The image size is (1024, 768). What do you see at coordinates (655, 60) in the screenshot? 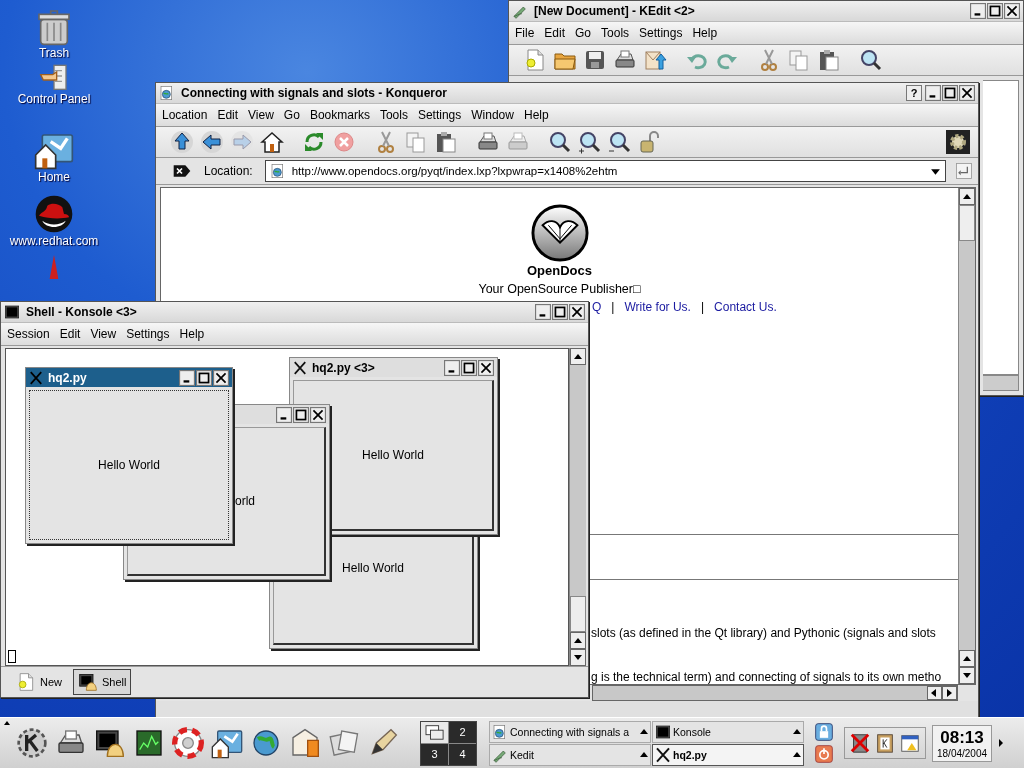
I see `envelope-icon` at bounding box center [655, 60].